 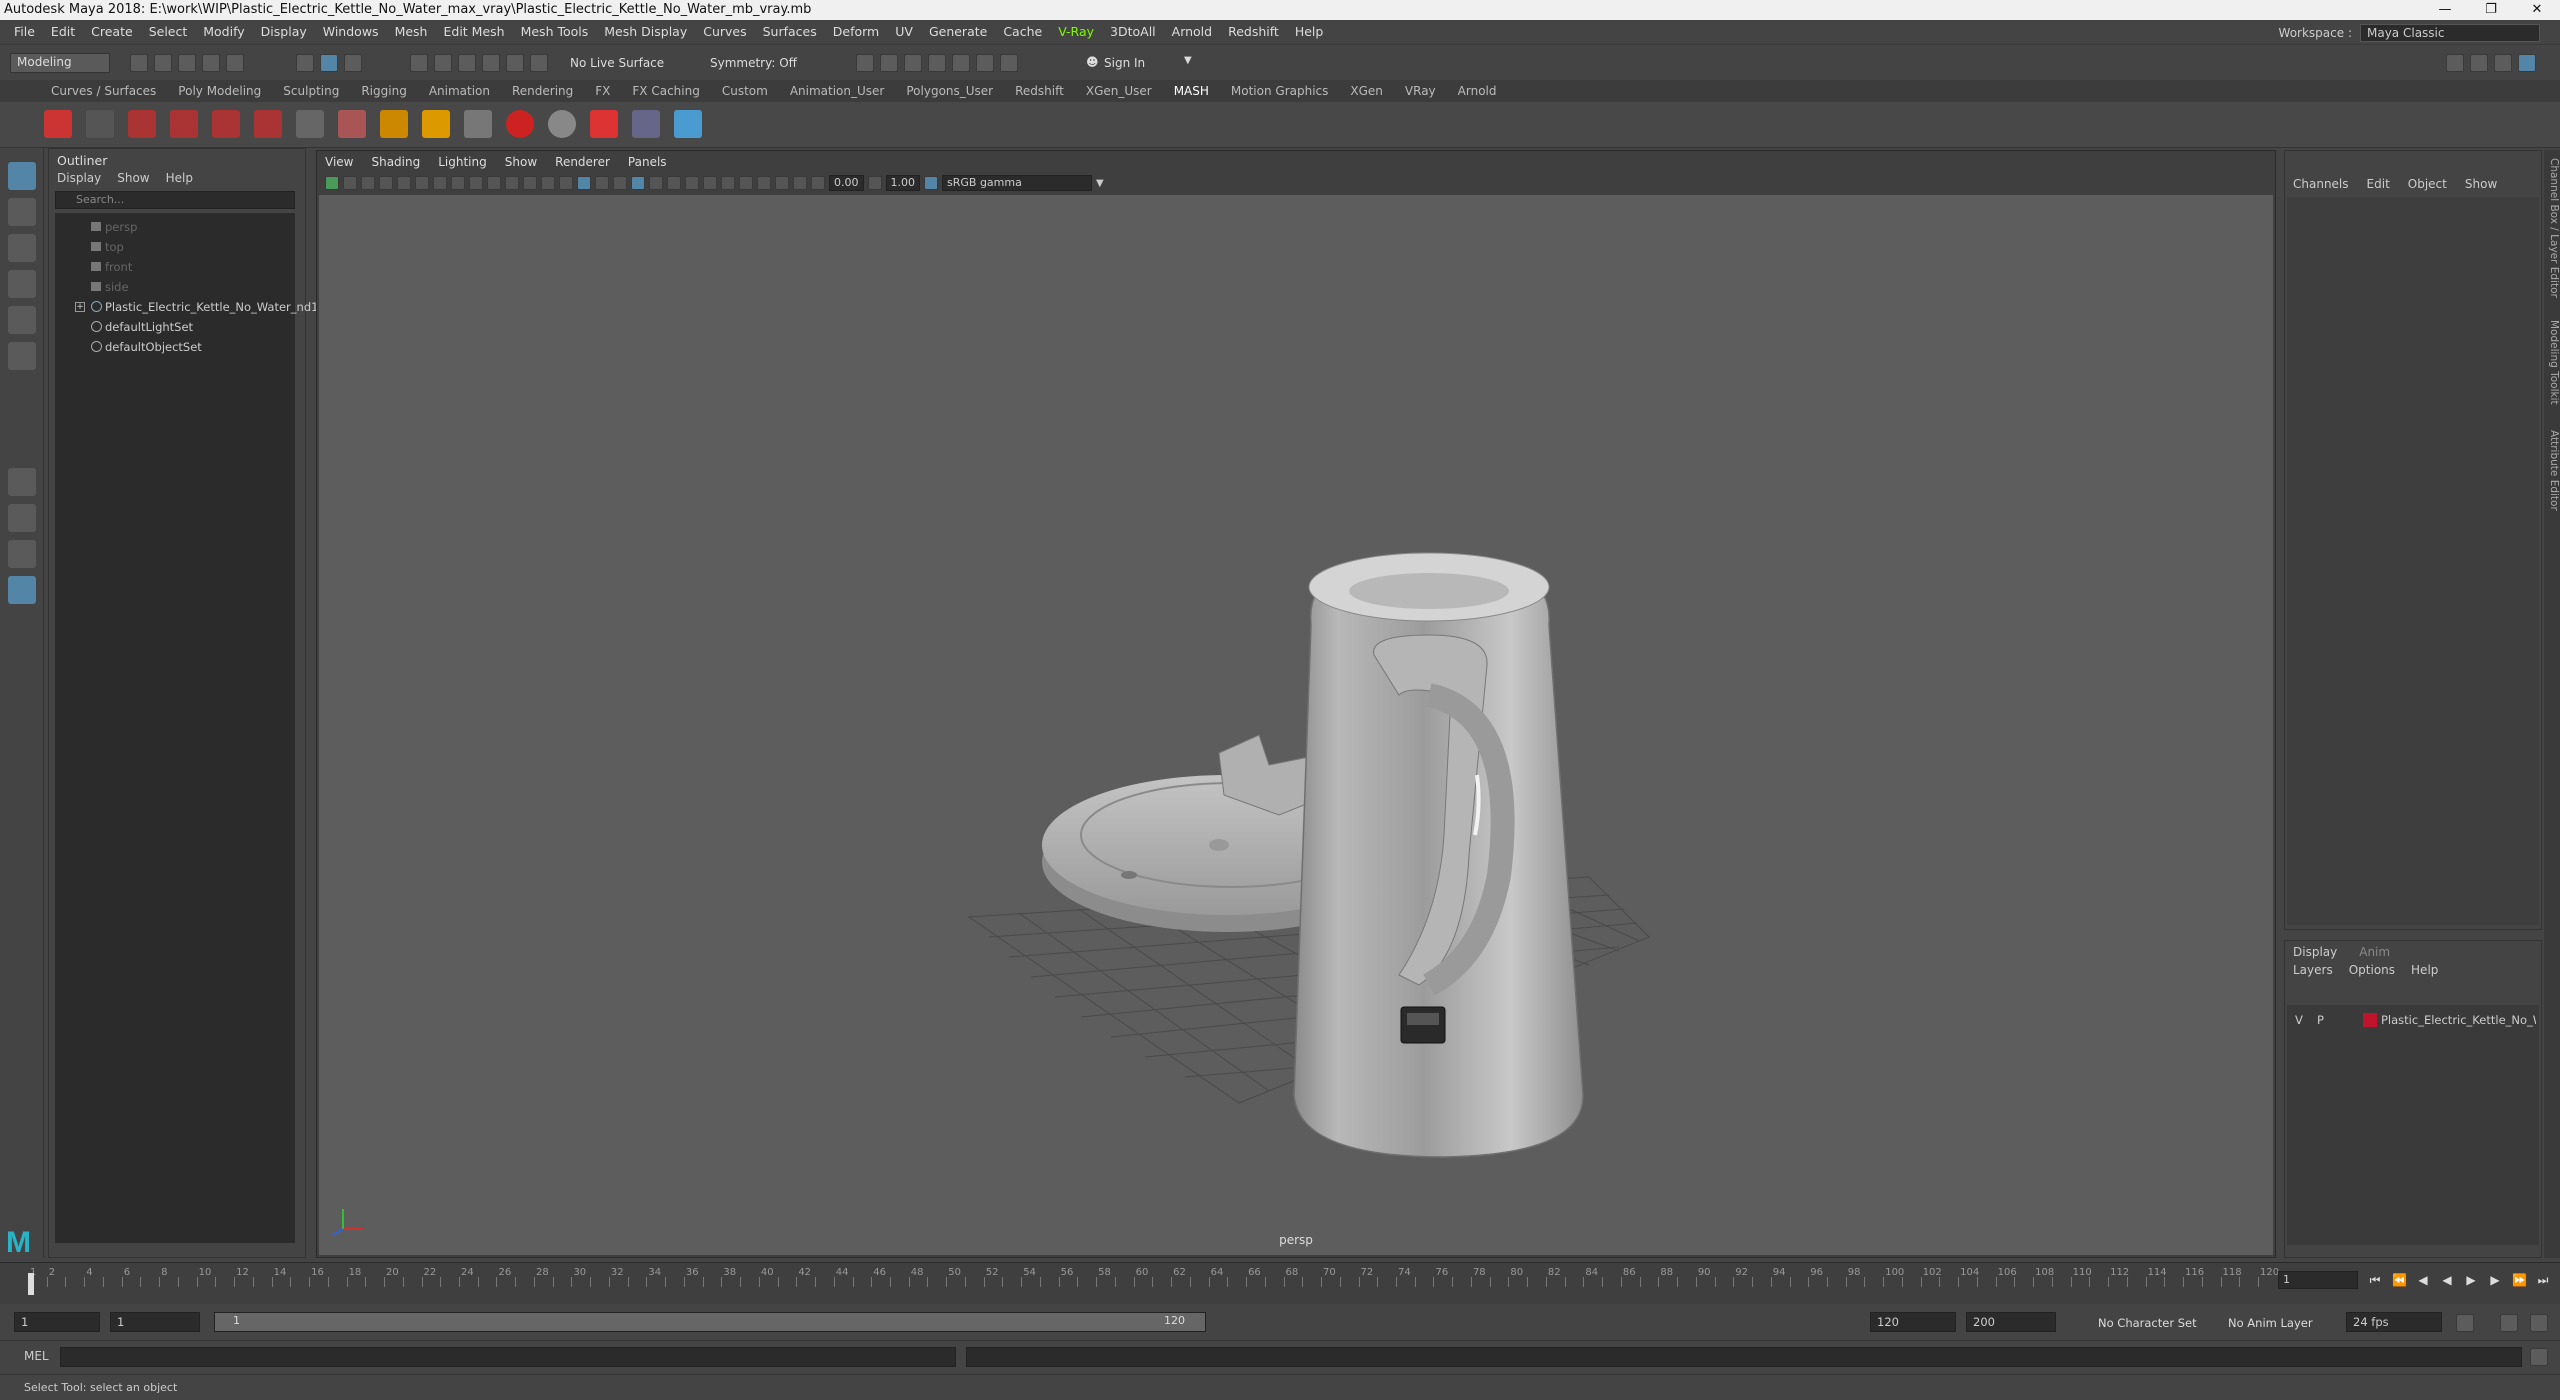 I want to click on side-tab-channel-box: Channel Box / Layer Editor, so click(x=2552, y=228).